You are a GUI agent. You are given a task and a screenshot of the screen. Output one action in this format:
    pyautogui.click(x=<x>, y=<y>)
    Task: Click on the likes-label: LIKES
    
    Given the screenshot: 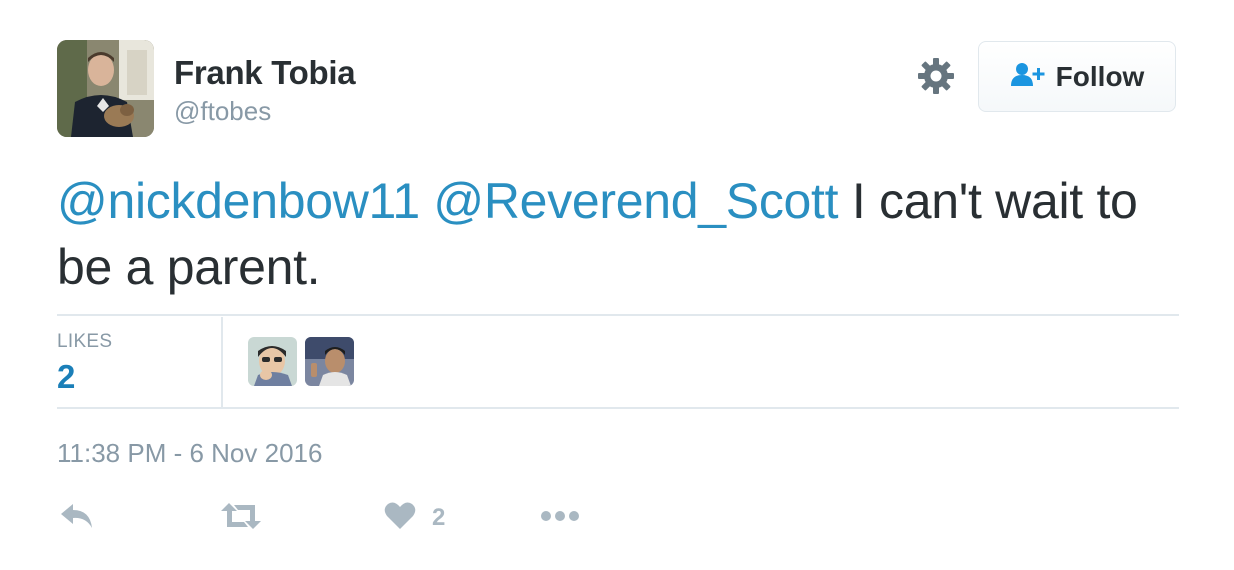 What is the action you would take?
    pyautogui.click(x=85, y=341)
    